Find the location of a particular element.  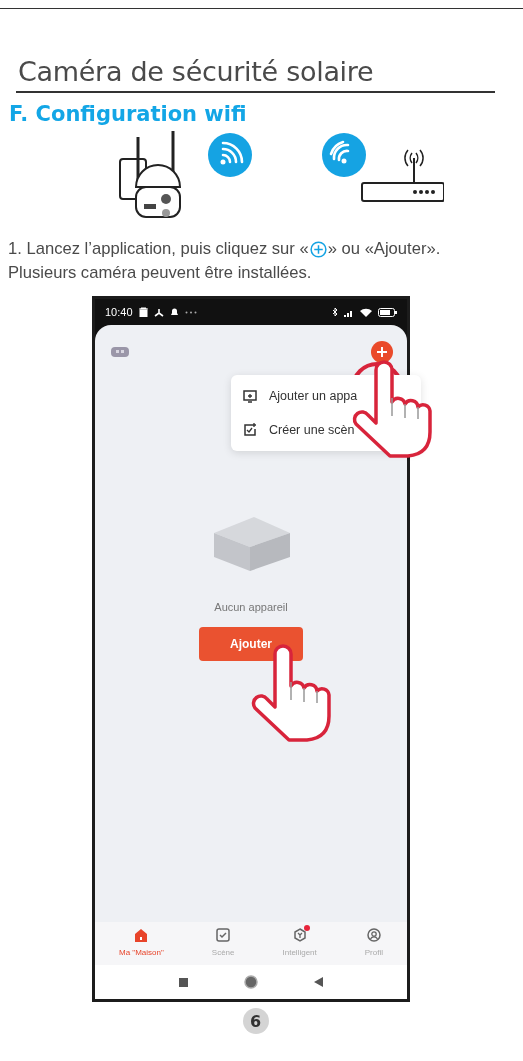

bluetooth-icon is located at coordinates (335, 312).